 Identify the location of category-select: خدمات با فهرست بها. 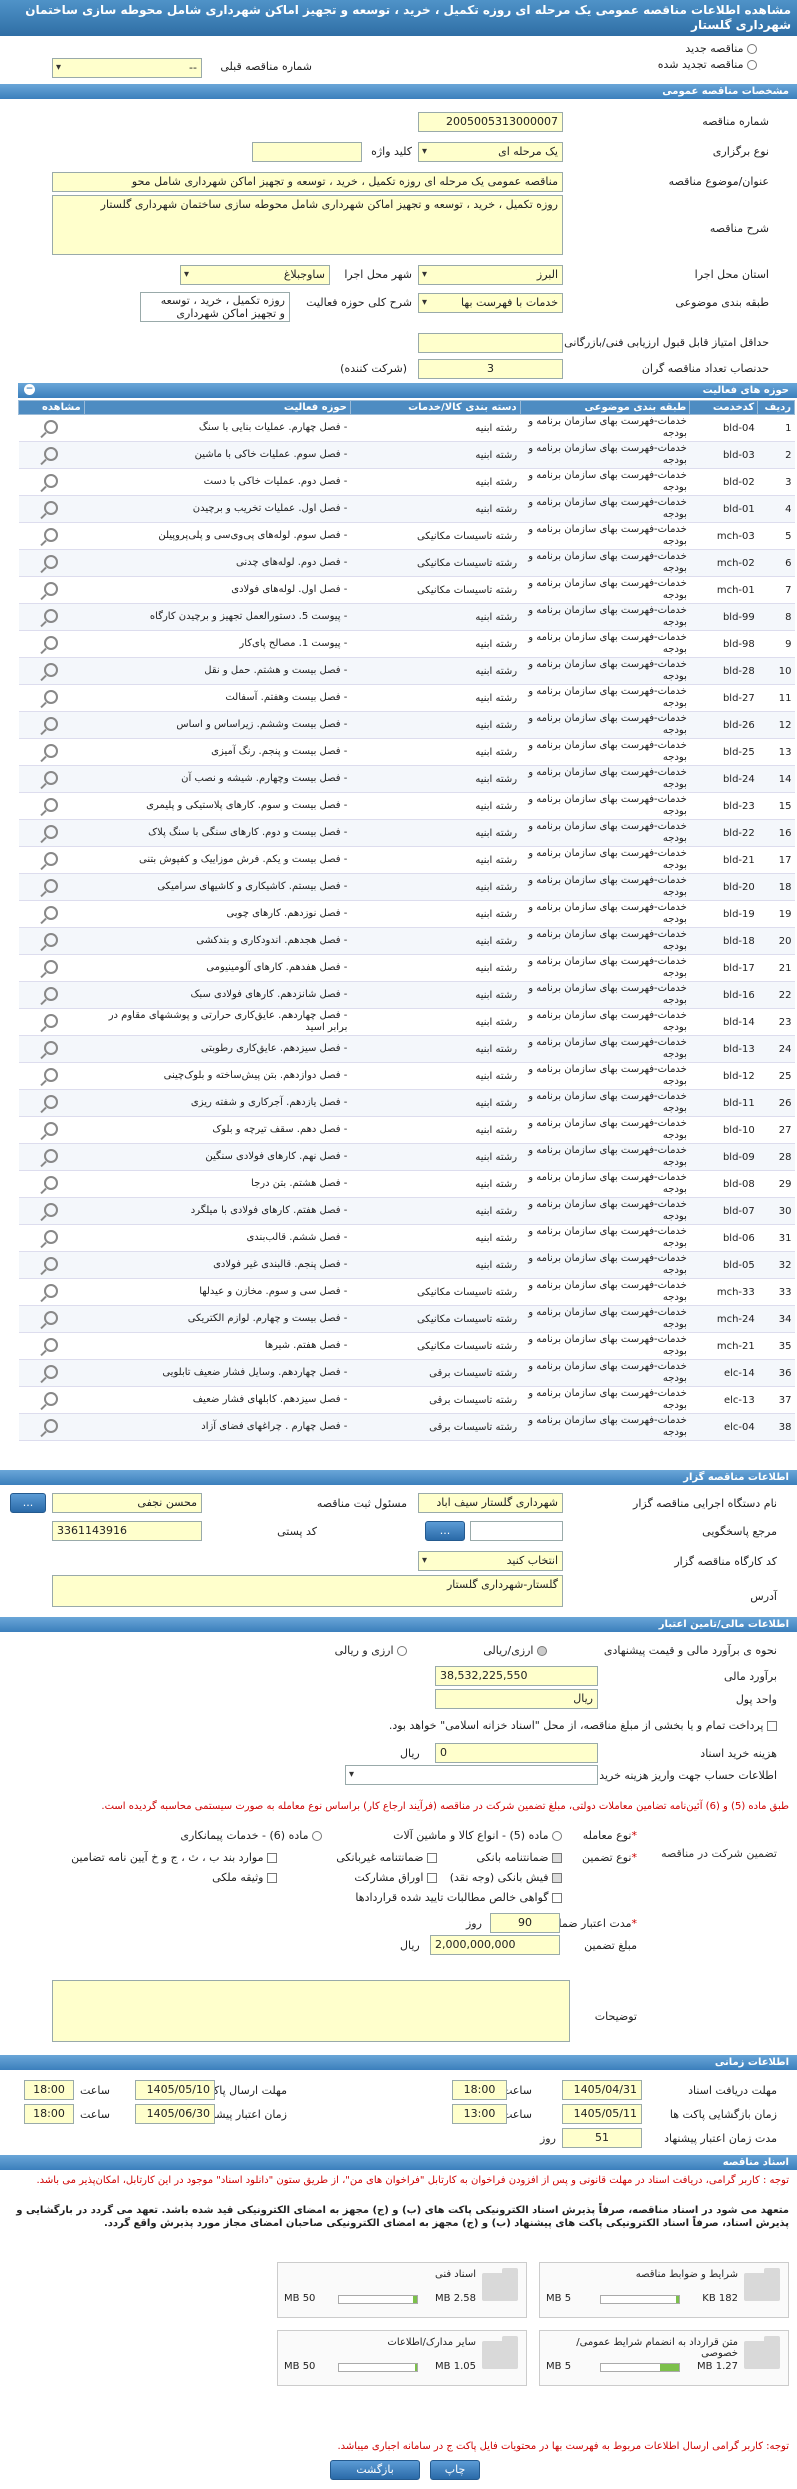
(490, 303).